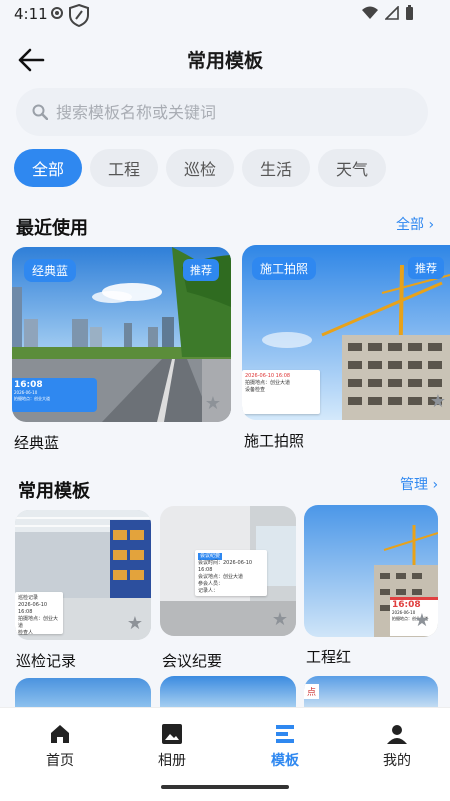 This screenshot has height=801, width=450. Describe the element at coordinates (172, 746) in the screenshot. I see `nav-album: 相册` at that location.